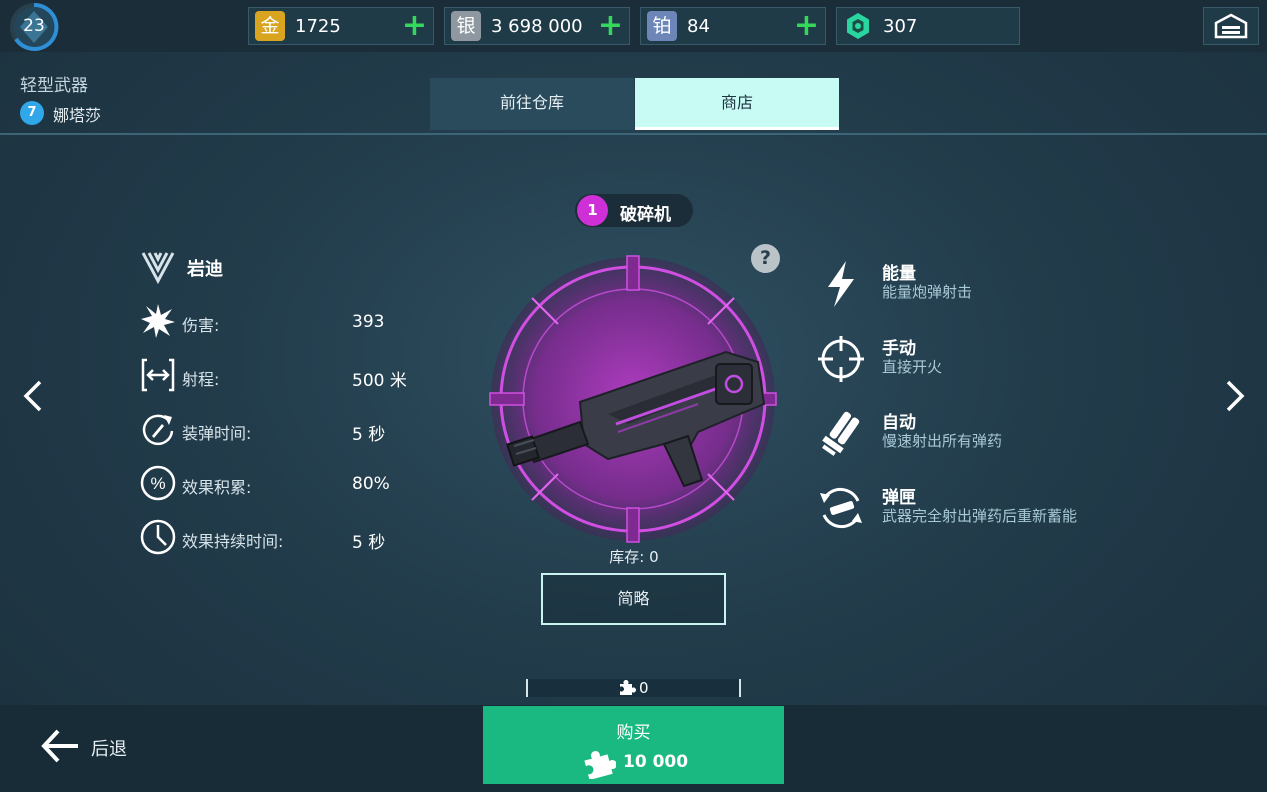 Image resolution: width=1267 pixels, height=792 pixels. I want to click on stat-label: 效果持续时间:, so click(233, 541).